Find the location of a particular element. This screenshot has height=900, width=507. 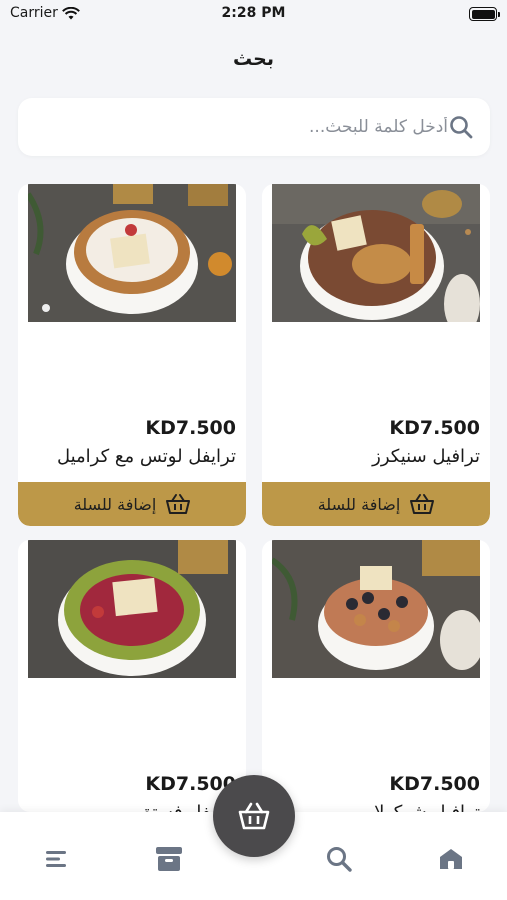

search-input is located at coordinates (243, 127).